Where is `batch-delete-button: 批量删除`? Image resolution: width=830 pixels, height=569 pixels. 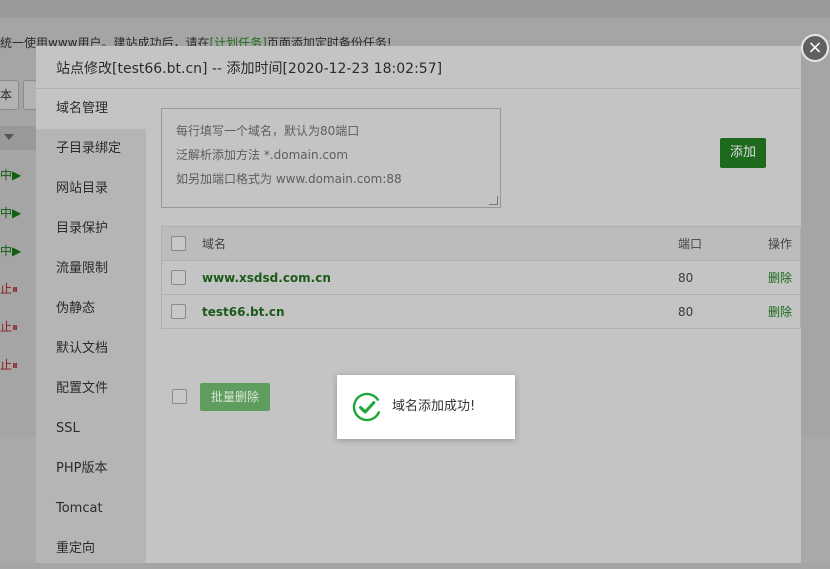
batch-delete-button: 批量删除 is located at coordinates (235, 397).